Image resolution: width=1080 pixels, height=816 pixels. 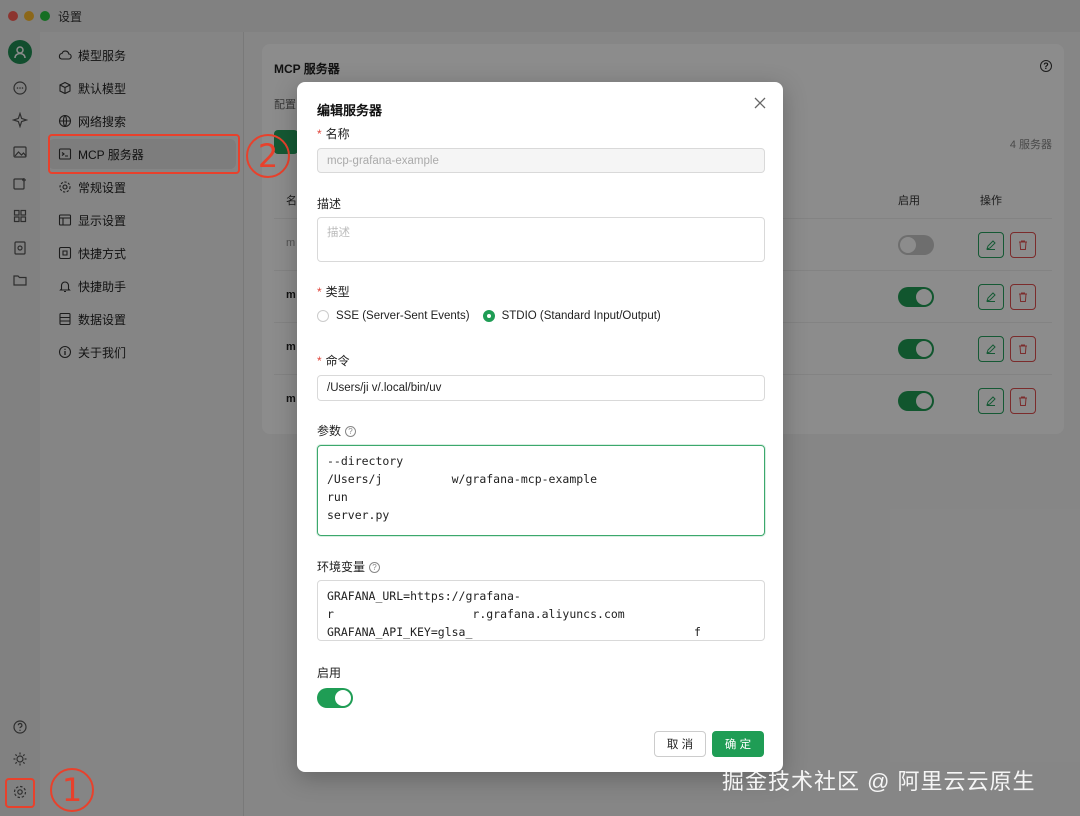 I want to click on annotation-step-2: 2, so click(x=268, y=156).